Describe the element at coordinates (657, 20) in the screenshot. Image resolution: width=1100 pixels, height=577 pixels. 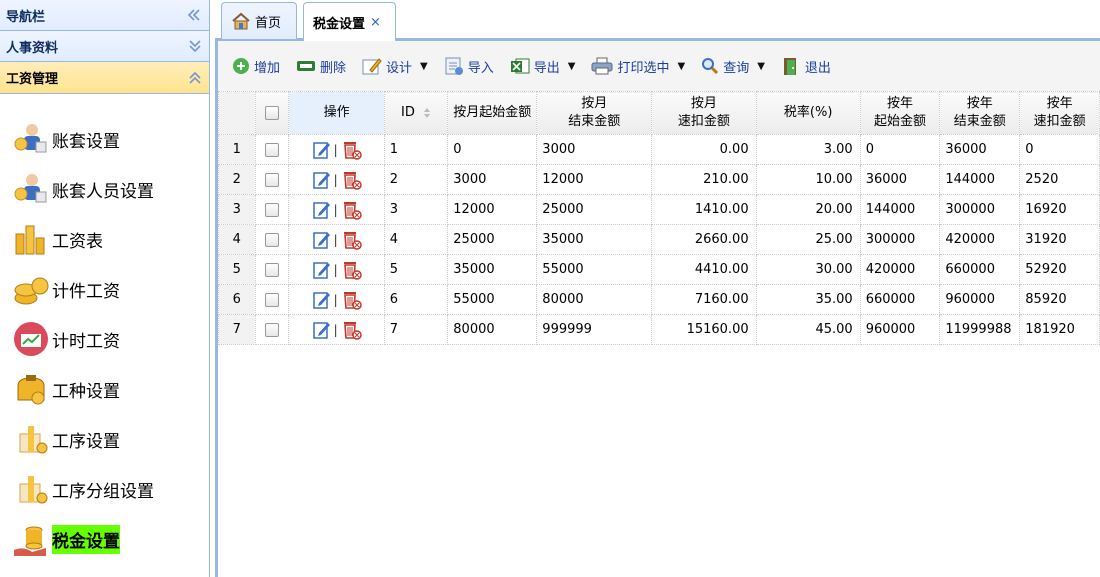
I see `tab-bar: 首页 税金设置 ×` at that location.